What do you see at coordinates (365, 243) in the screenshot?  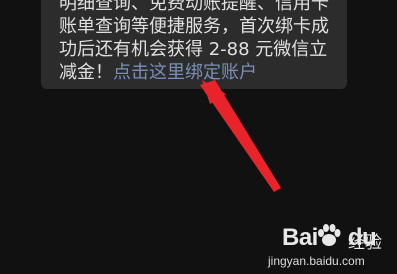 I see `jingyan-label: 经验` at bounding box center [365, 243].